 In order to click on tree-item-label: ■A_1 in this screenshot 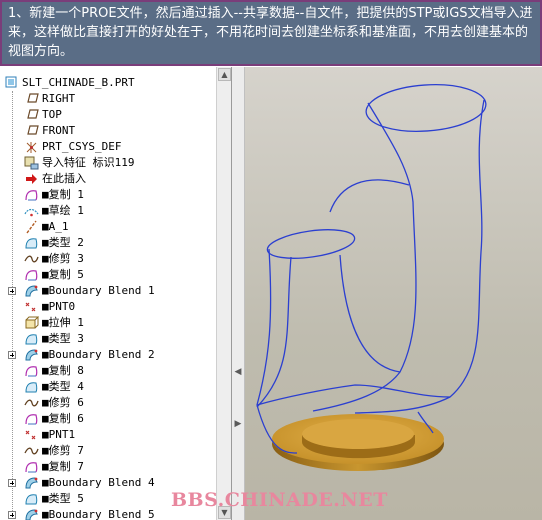, I will do `click(55, 226)`.